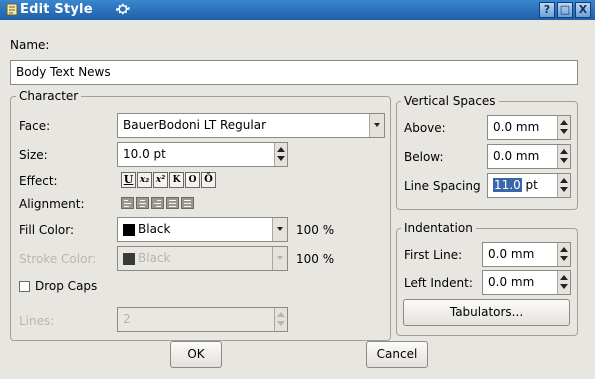 Image resolution: width=595 pixels, height=379 pixels. I want to click on left-indent-label: Left Indent:, so click(438, 283).